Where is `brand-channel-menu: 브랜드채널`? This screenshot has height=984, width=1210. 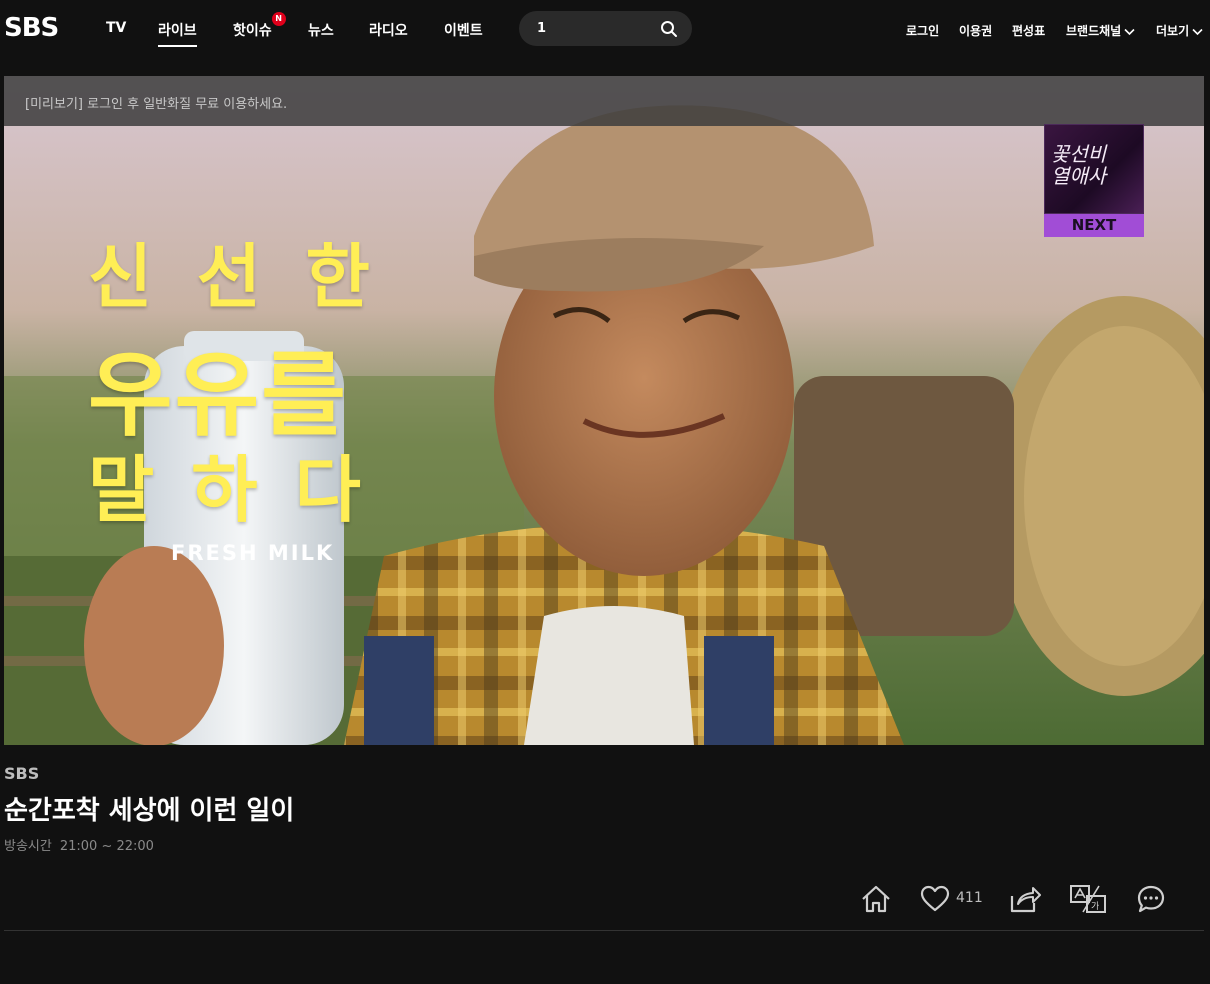 brand-channel-menu: 브랜드채널 is located at coordinates (1100, 30).